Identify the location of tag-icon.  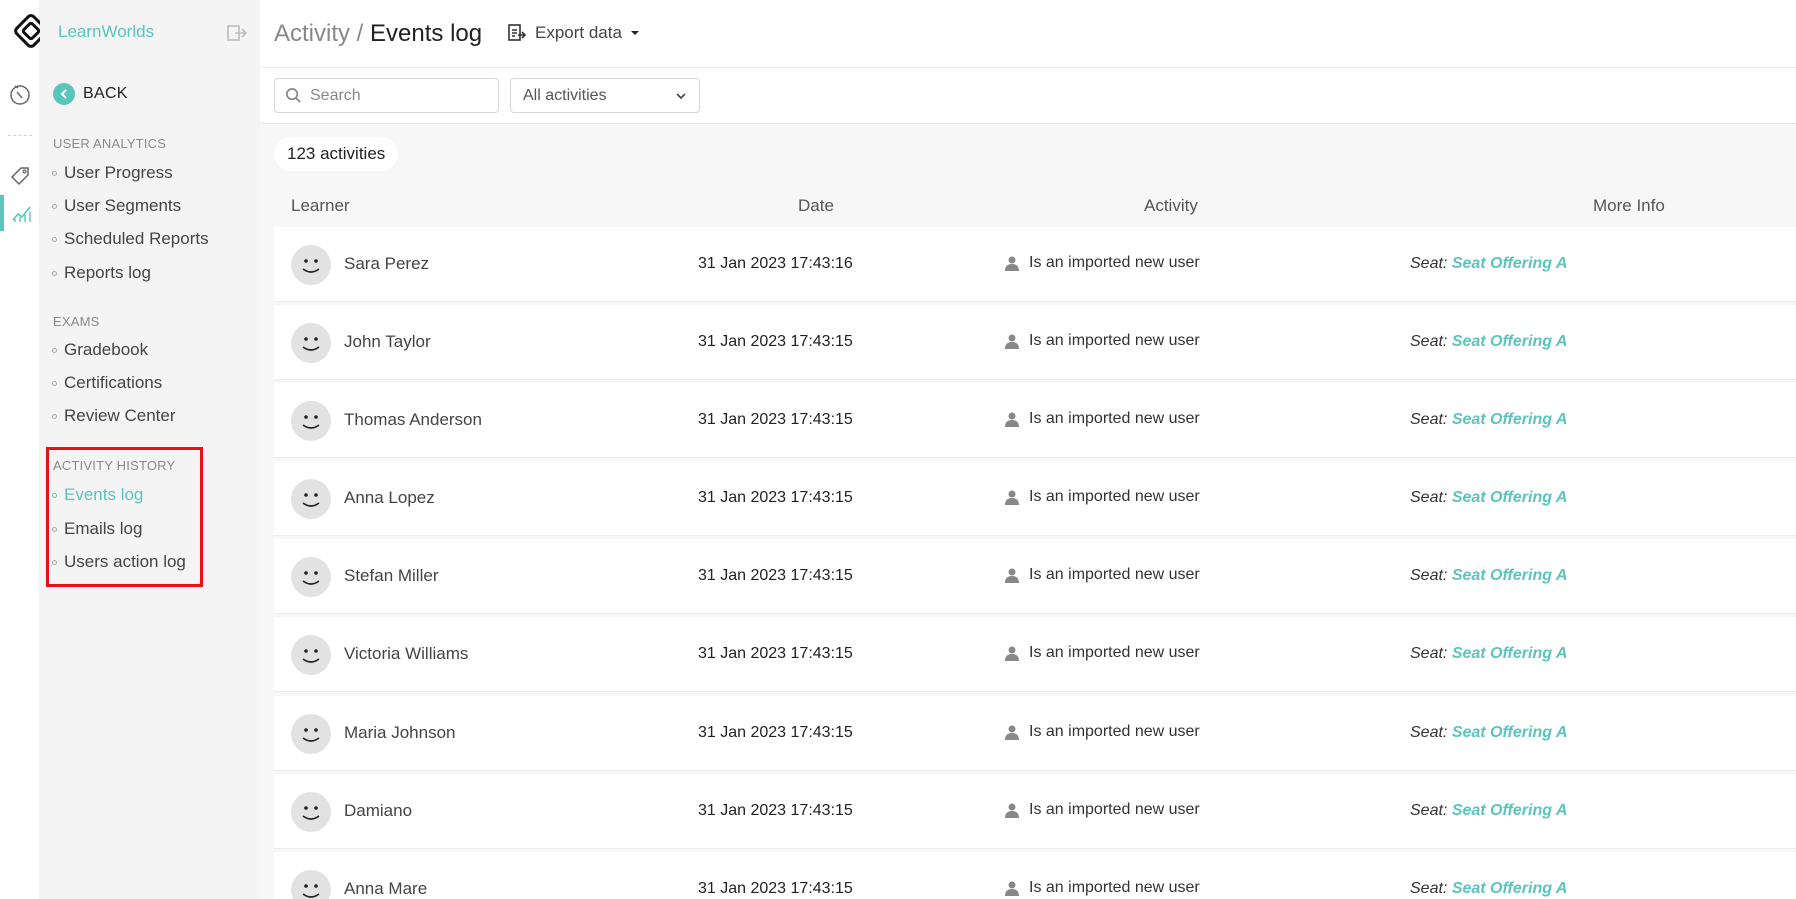
(20, 175).